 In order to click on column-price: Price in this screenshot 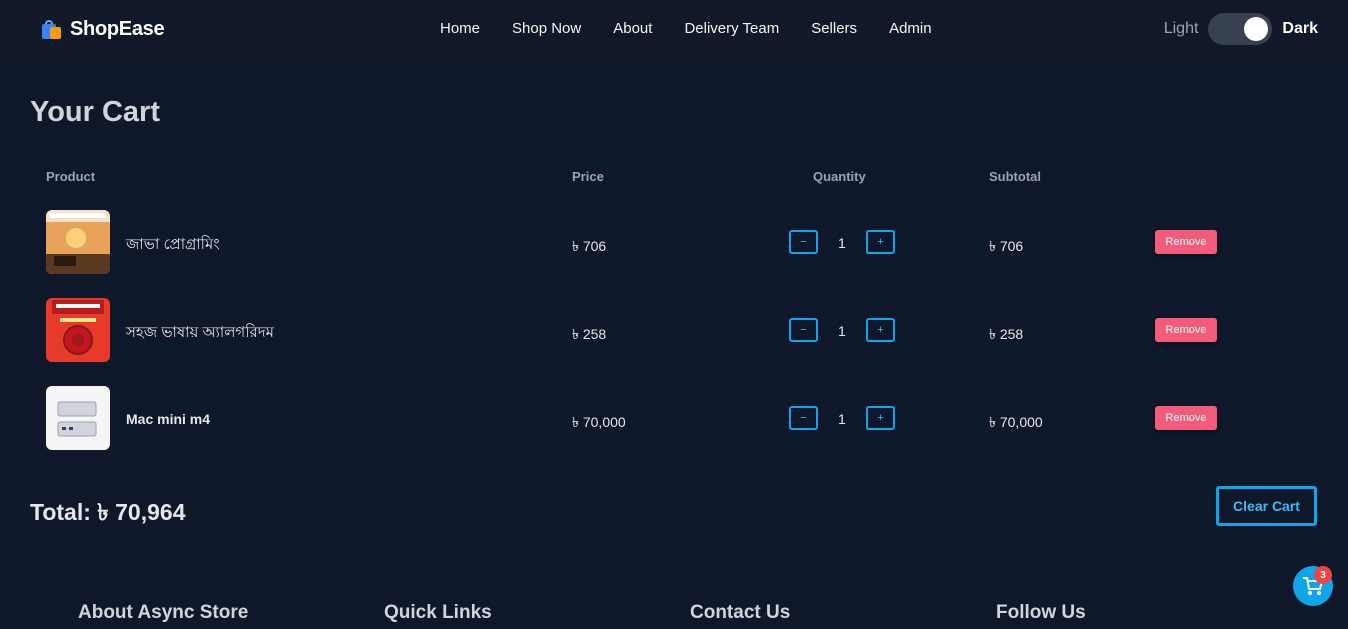, I will do `click(588, 176)`.